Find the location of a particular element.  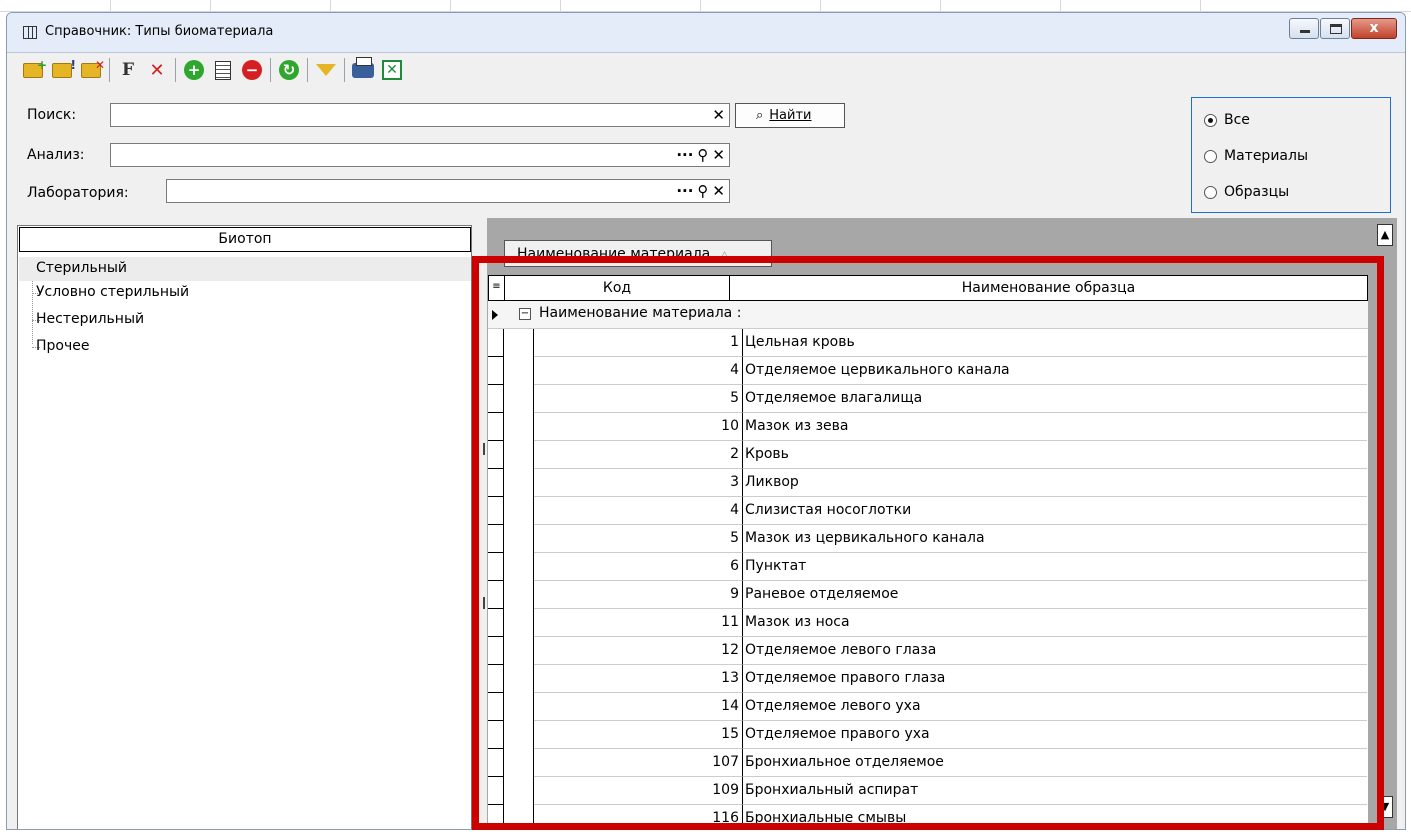

cell-code: 12 is located at coordinates (638, 651).